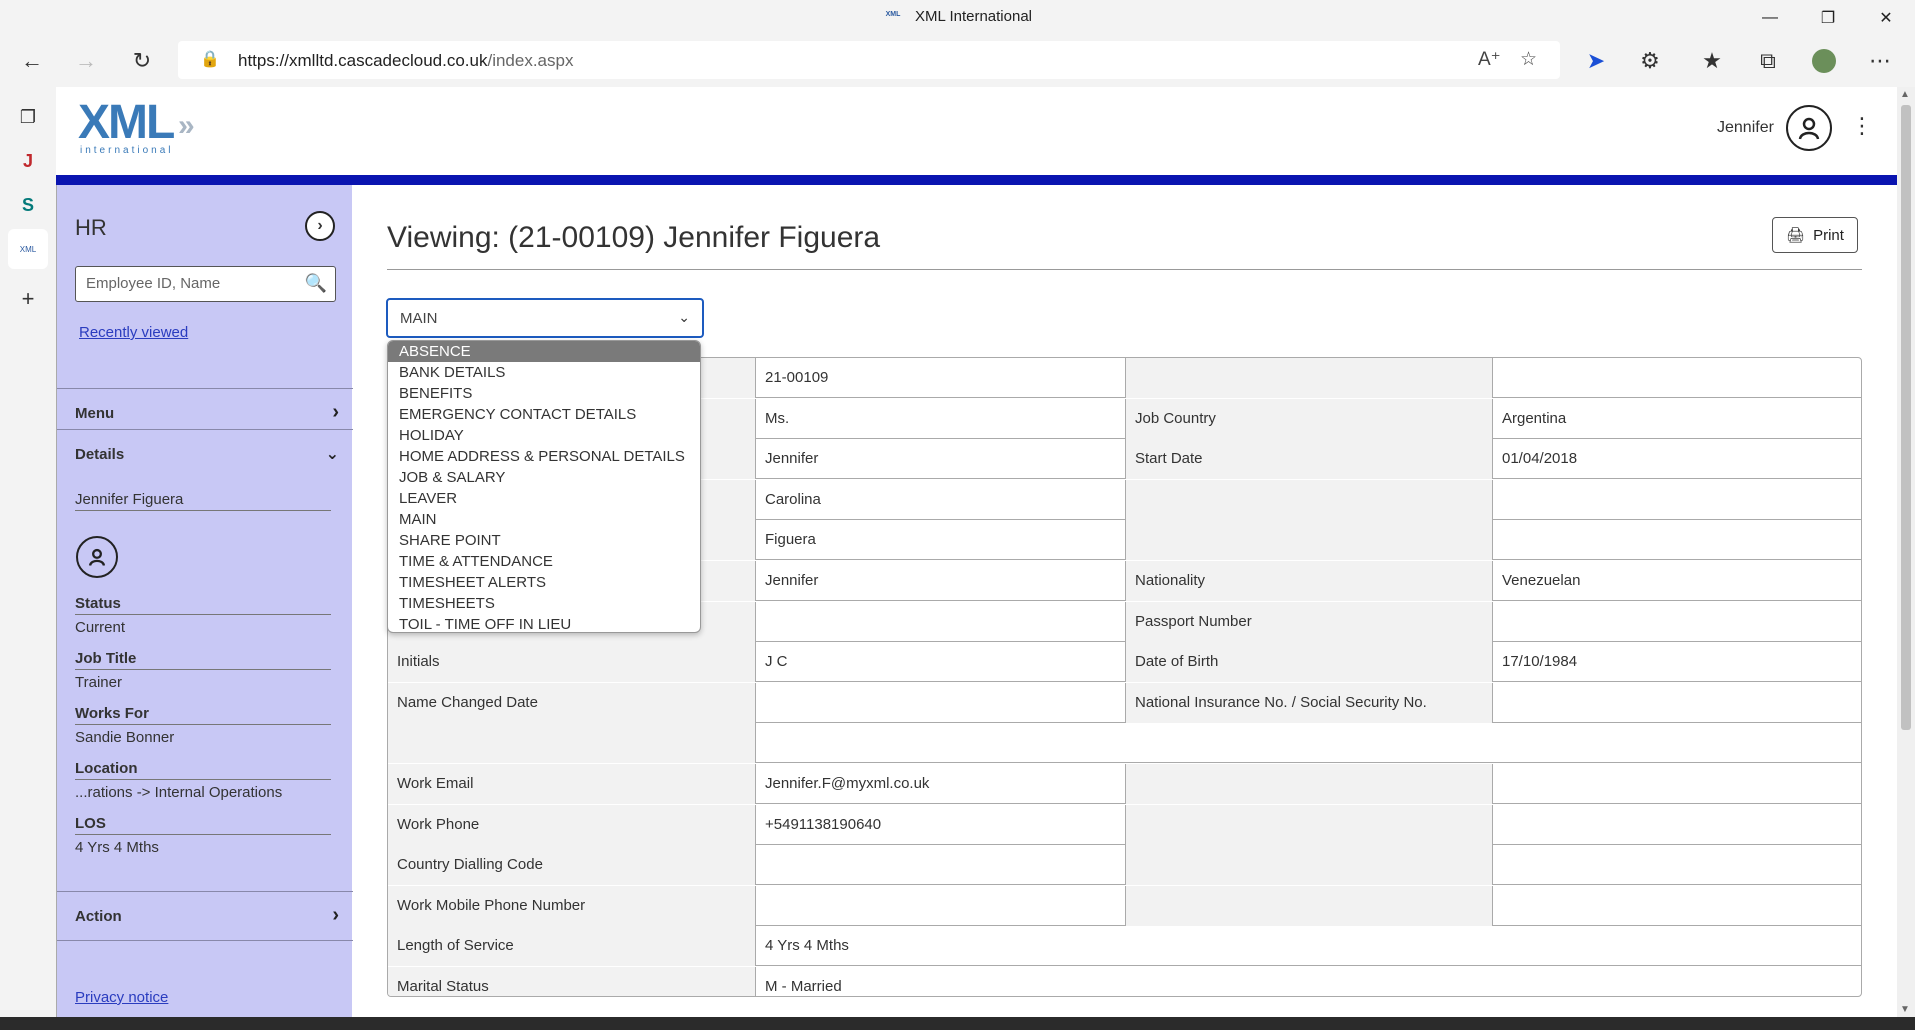  I want to click on tab-sharepoint-icon: S, so click(28, 205).